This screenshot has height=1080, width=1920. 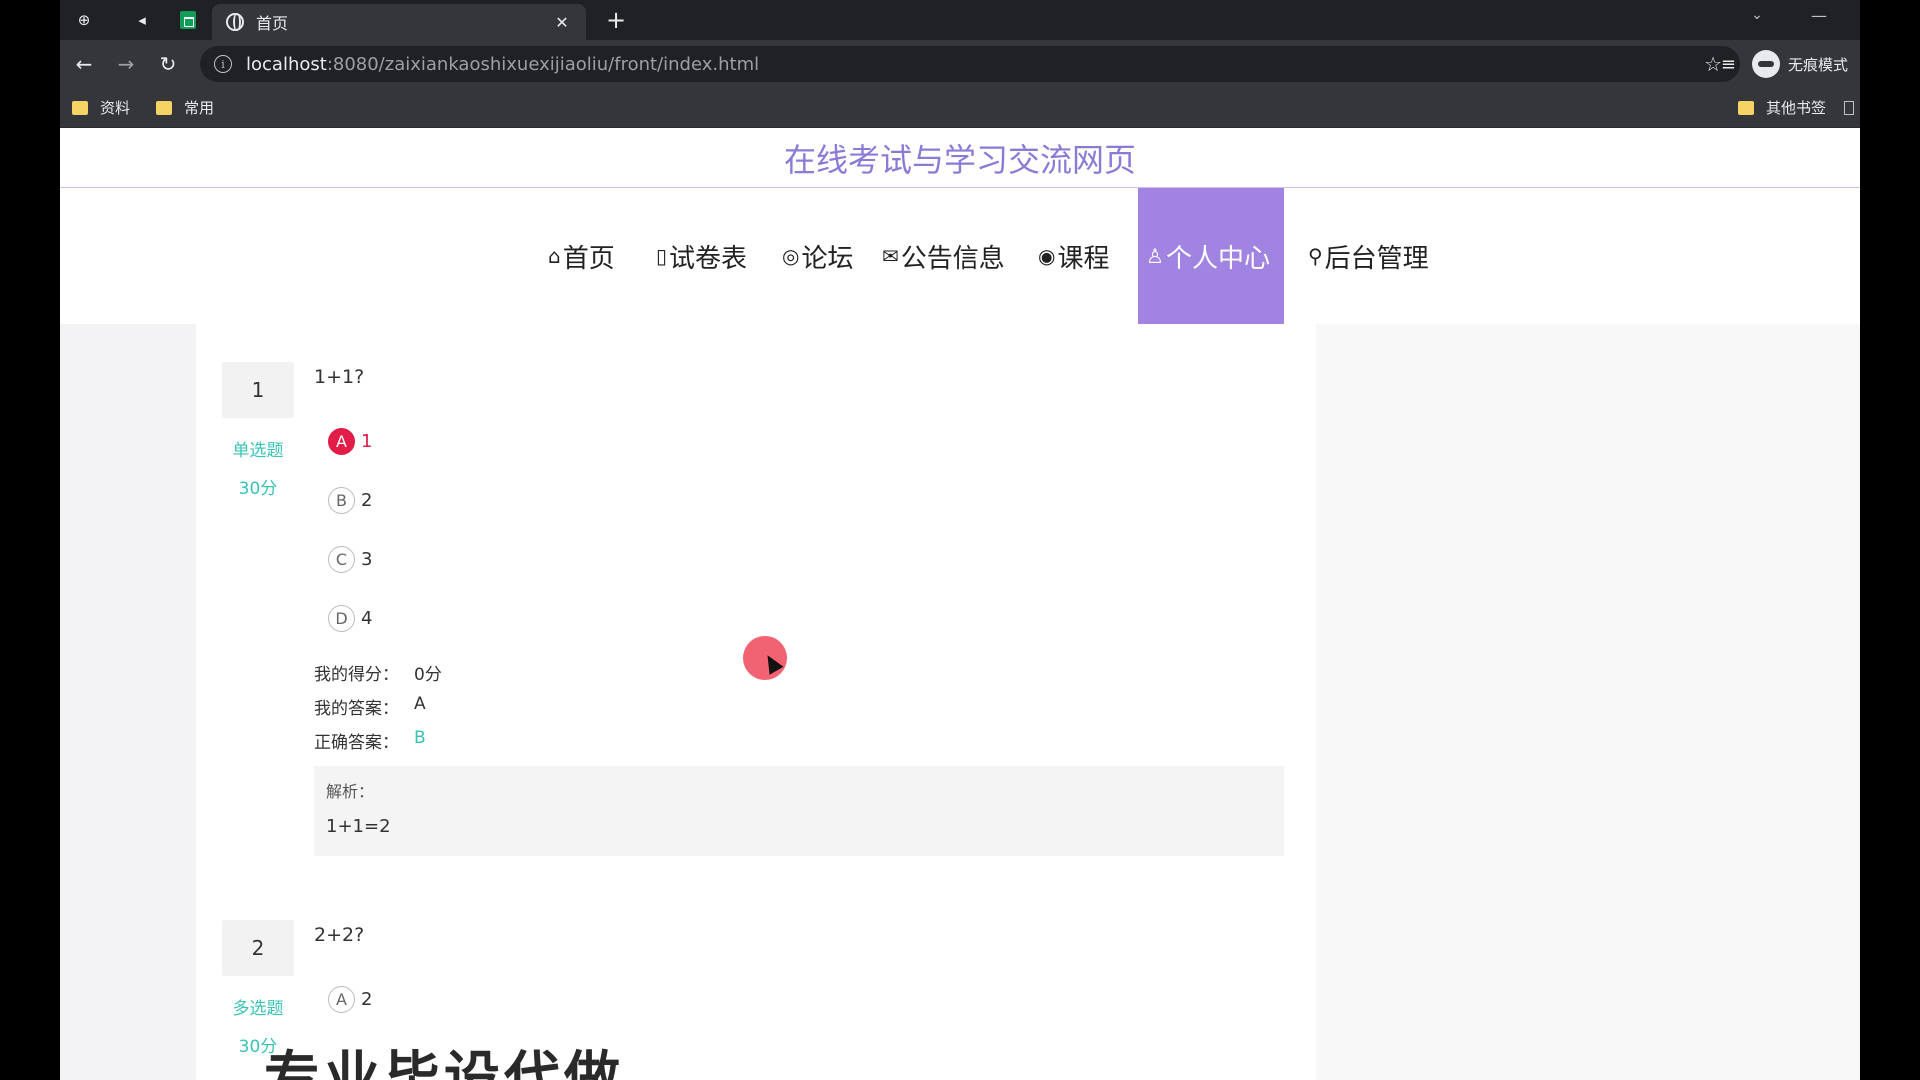 I want to click on tab-title: 首页, so click(x=272, y=23).